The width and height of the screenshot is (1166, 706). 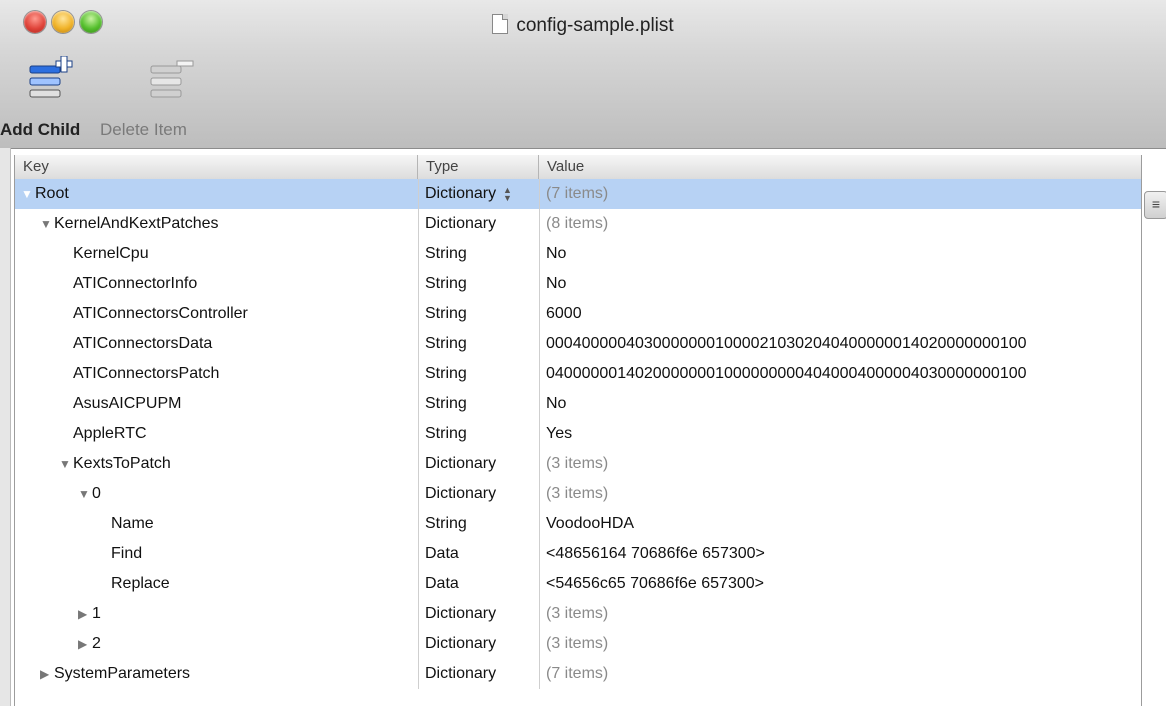 What do you see at coordinates (96, 613) in the screenshot?
I see `row-key-text: 1` at bounding box center [96, 613].